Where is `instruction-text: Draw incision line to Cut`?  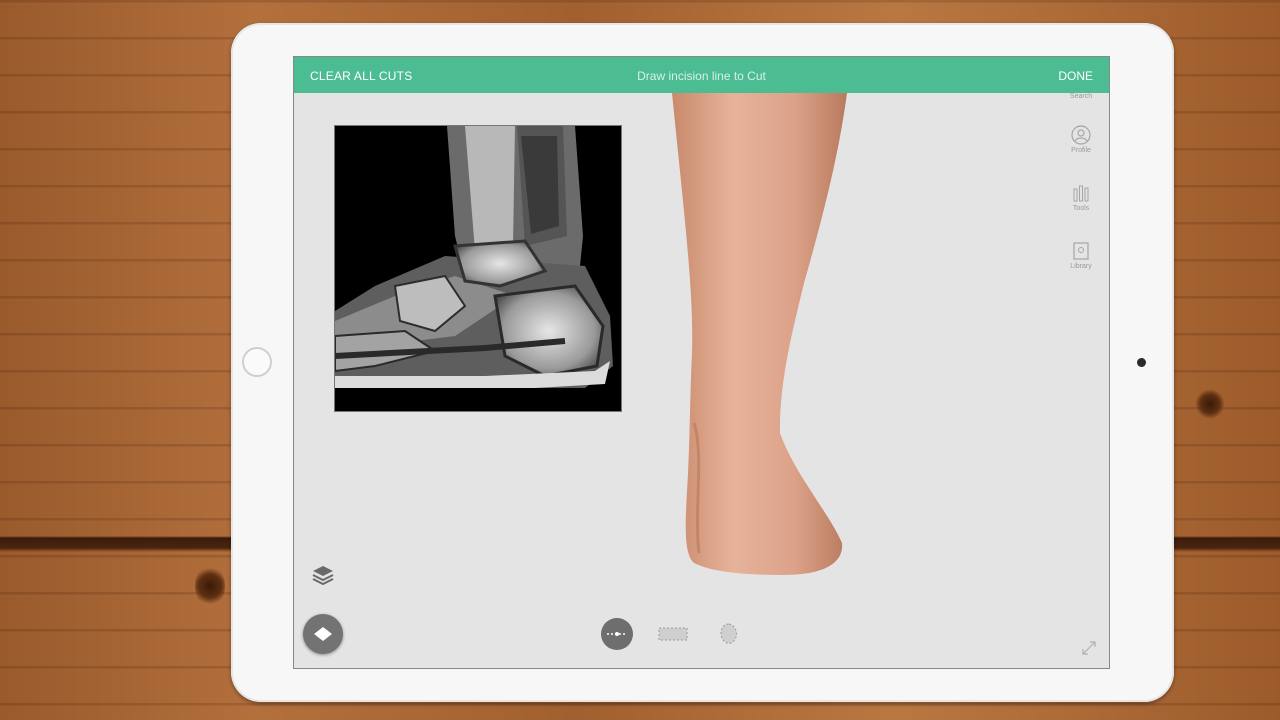
instruction-text: Draw incision line to Cut is located at coordinates (701, 76).